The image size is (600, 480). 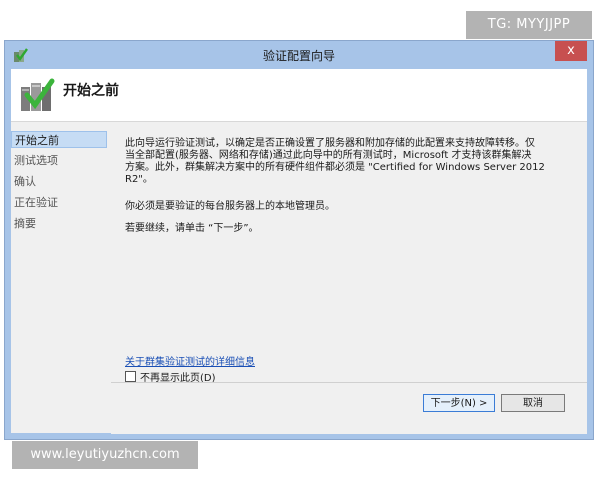 I want to click on close-icon: x, so click(x=571, y=50).